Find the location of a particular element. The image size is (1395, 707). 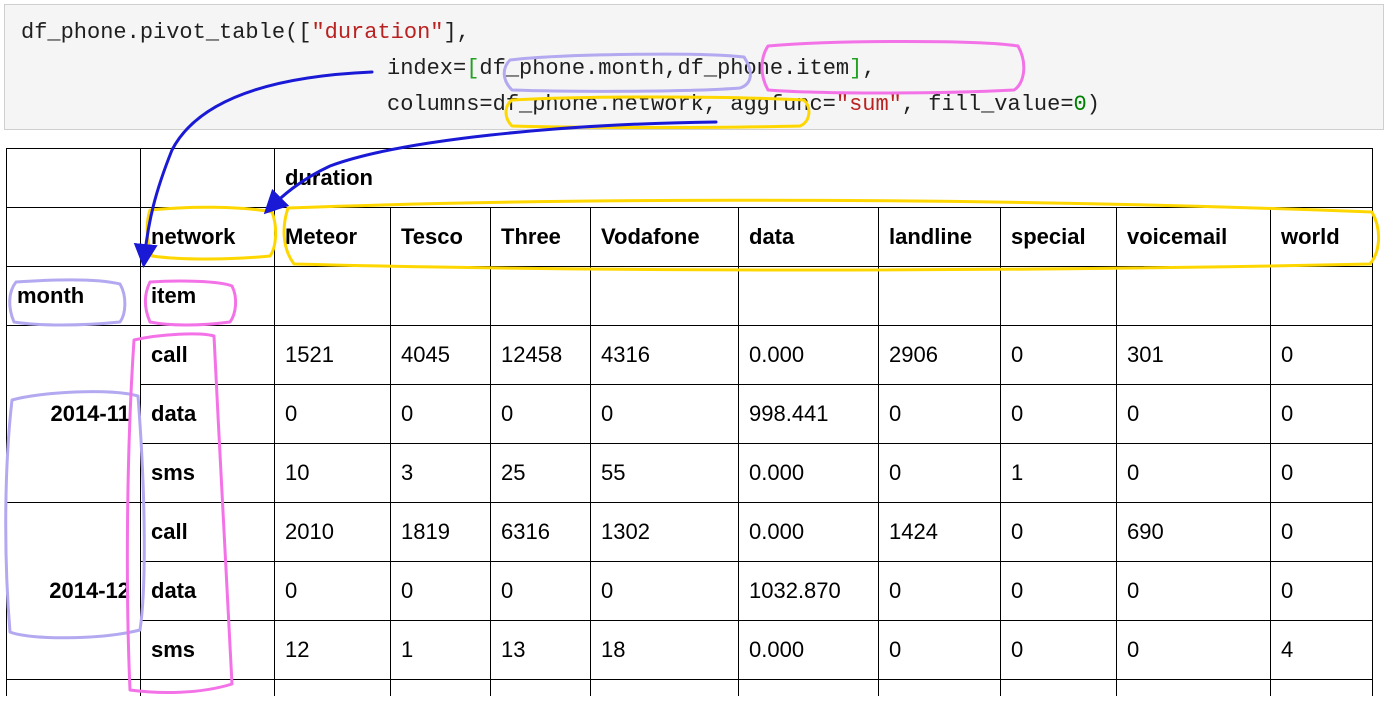

table-cell: 6316 is located at coordinates (540, 532).